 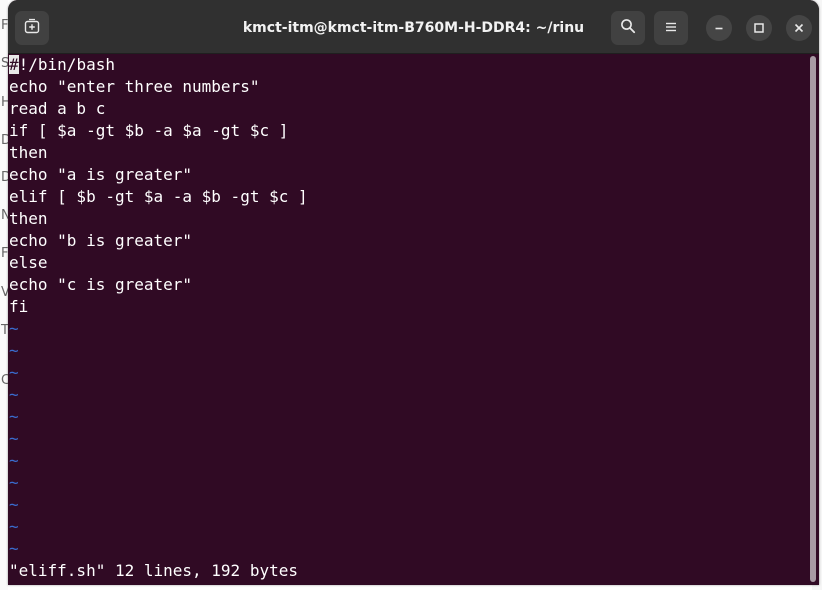 I want to click on search-button, so click(x=628, y=28).